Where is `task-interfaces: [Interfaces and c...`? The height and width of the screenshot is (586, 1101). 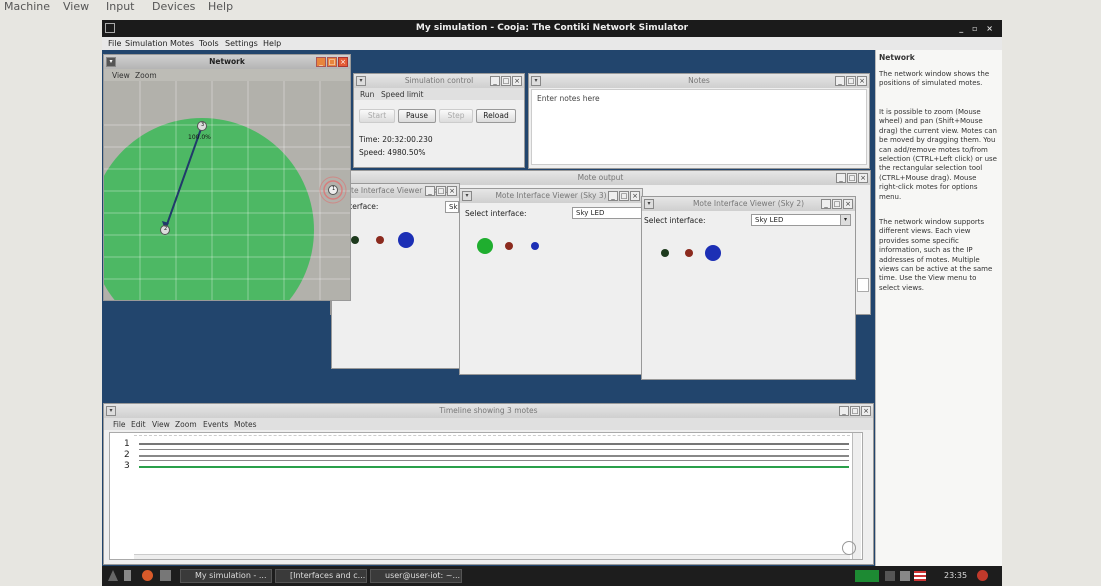 task-interfaces: [Interfaces and c... is located at coordinates (321, 576).